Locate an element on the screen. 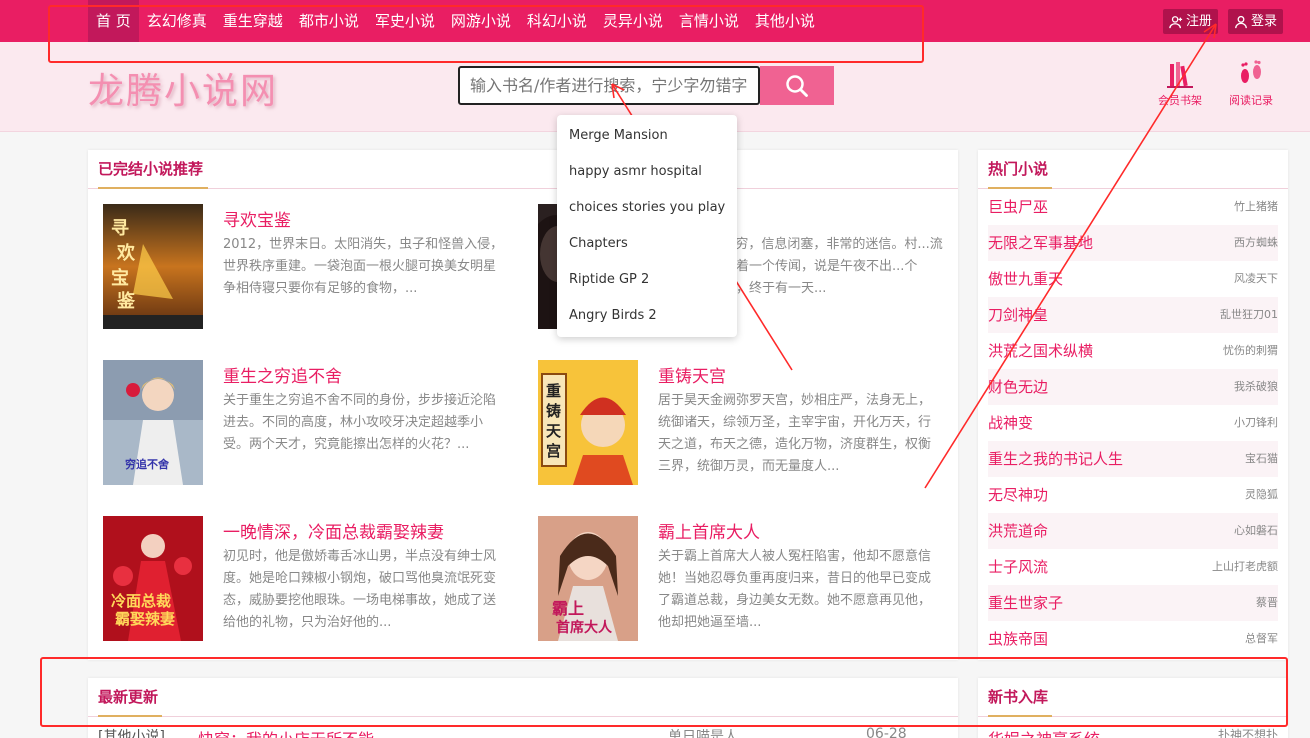  book-cover: 穷追不舍 is located at coordinates (153, 422).